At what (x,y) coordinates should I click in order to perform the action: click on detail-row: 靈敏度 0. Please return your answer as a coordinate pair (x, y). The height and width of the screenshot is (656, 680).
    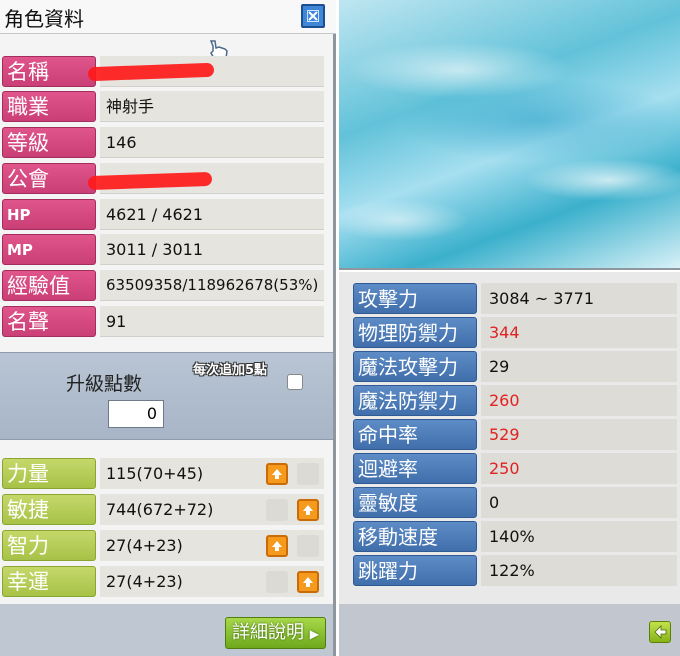
    Looking at the image, I should click on (514, 502).